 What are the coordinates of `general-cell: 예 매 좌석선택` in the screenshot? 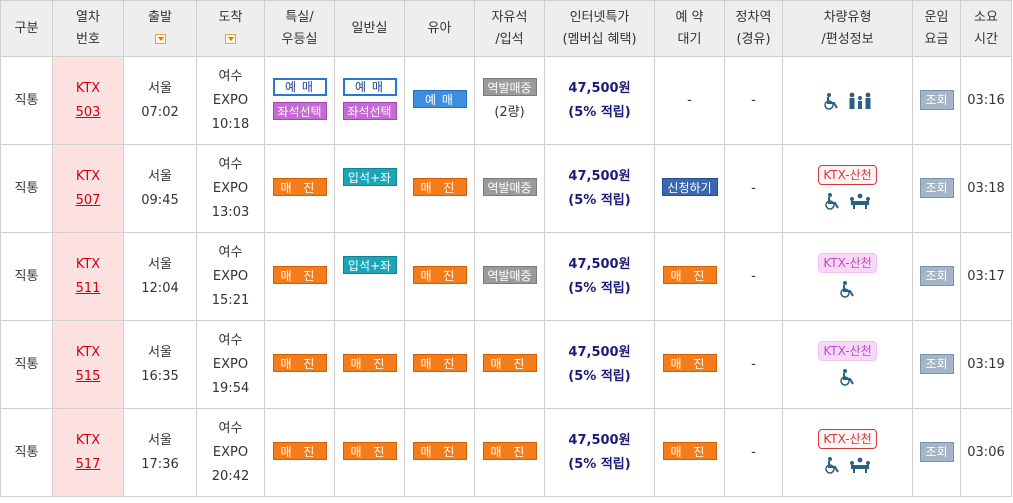 It's located at (369, 100).